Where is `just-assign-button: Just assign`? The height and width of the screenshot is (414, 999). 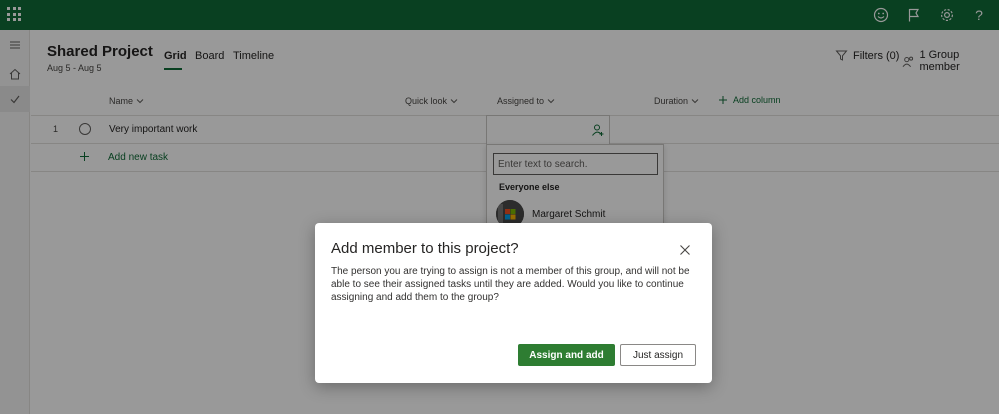 just-assign-button: Just assign is located at coordinates (658, 355).